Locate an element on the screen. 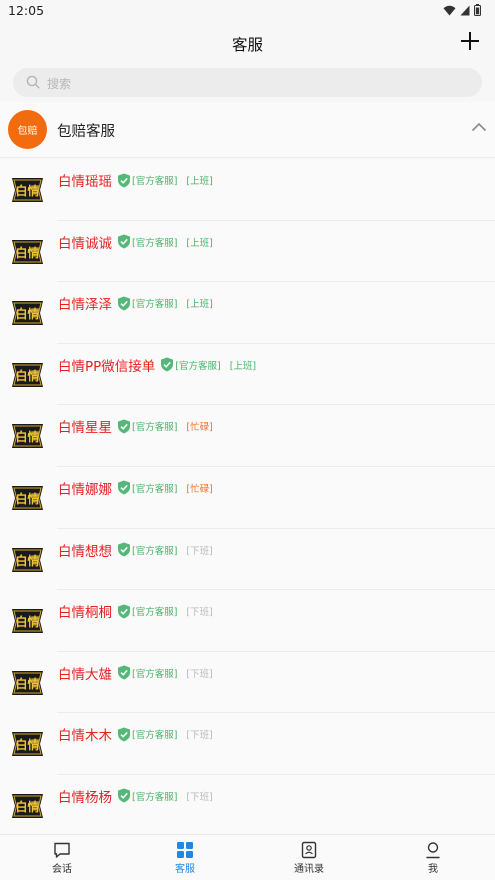 The height and width of the screenshot is (880, 495). agent-name: 白情PP微信接单 is located at coordinates (107, 366).